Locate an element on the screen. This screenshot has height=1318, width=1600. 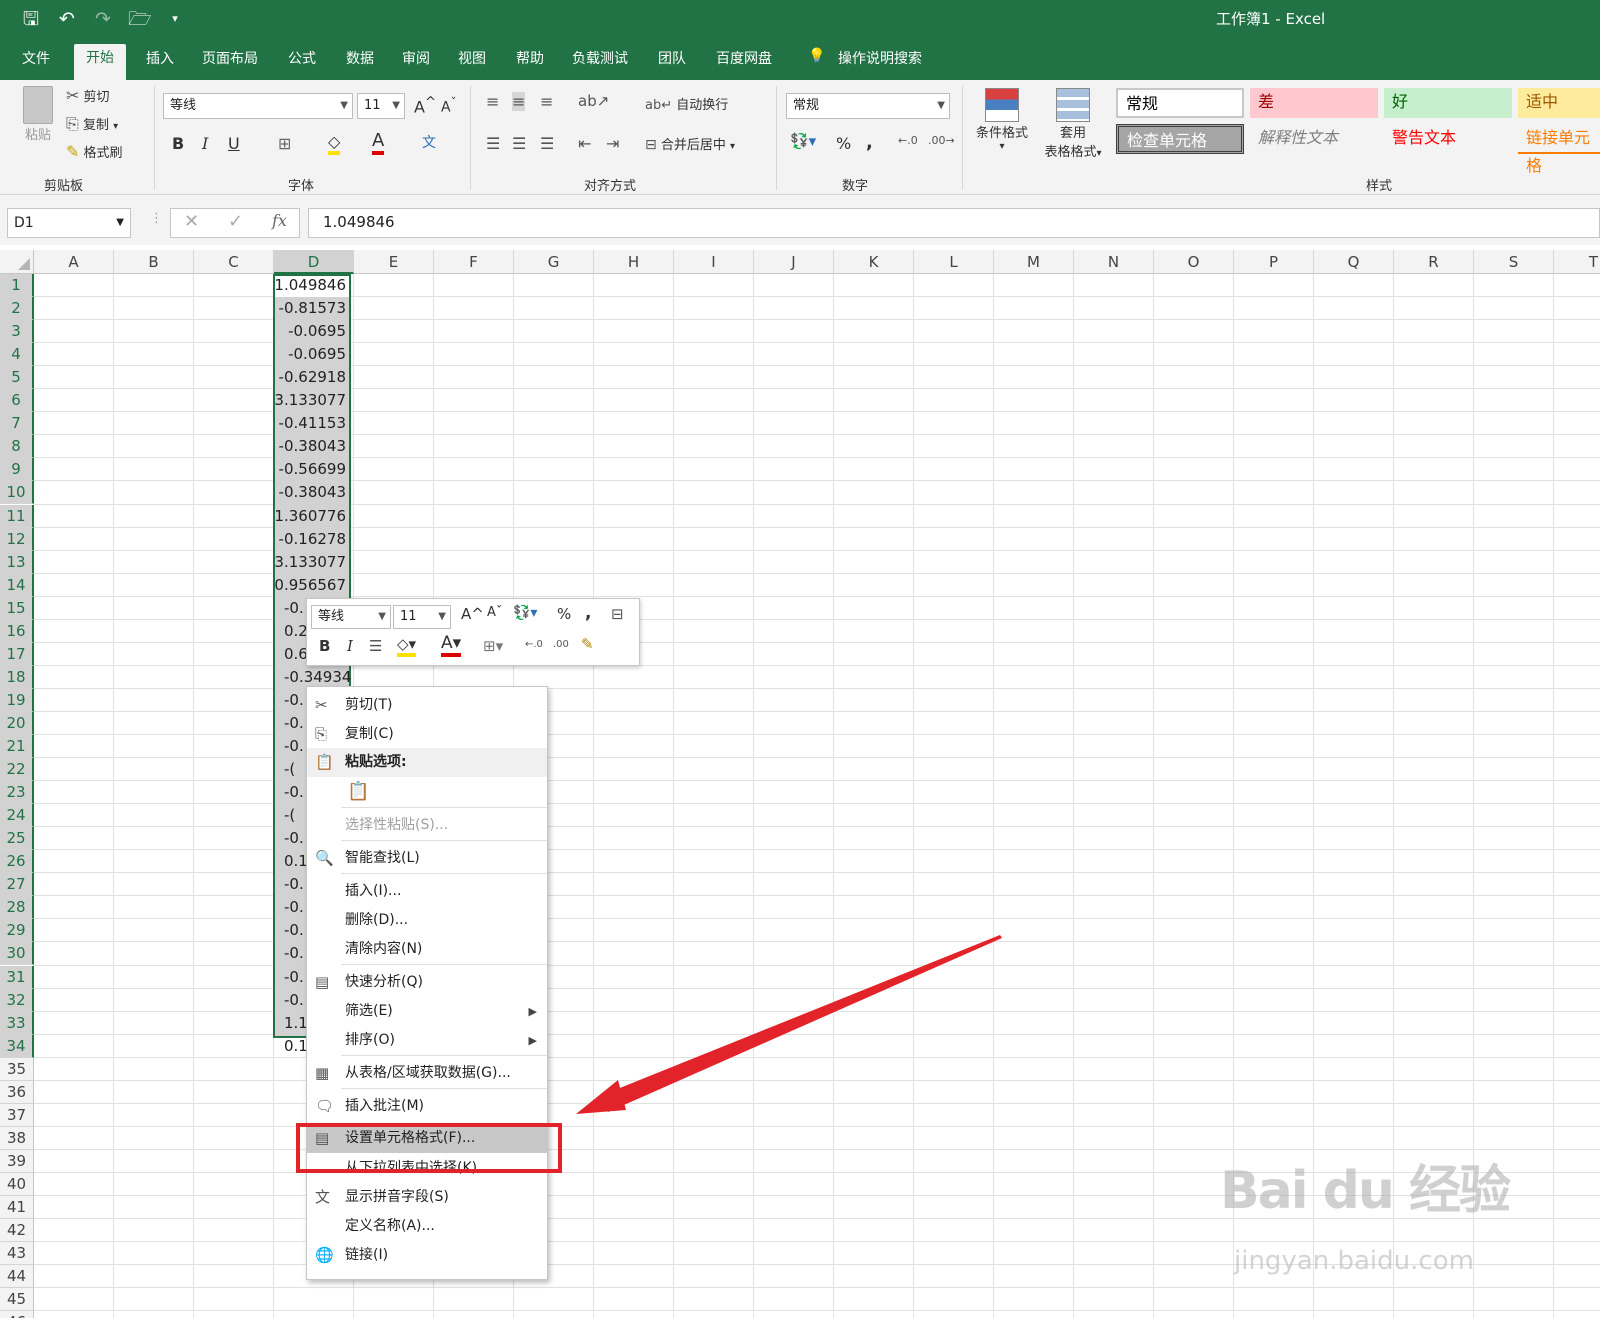
tab-9: 负载测试 is located at coordinates (600, 58).